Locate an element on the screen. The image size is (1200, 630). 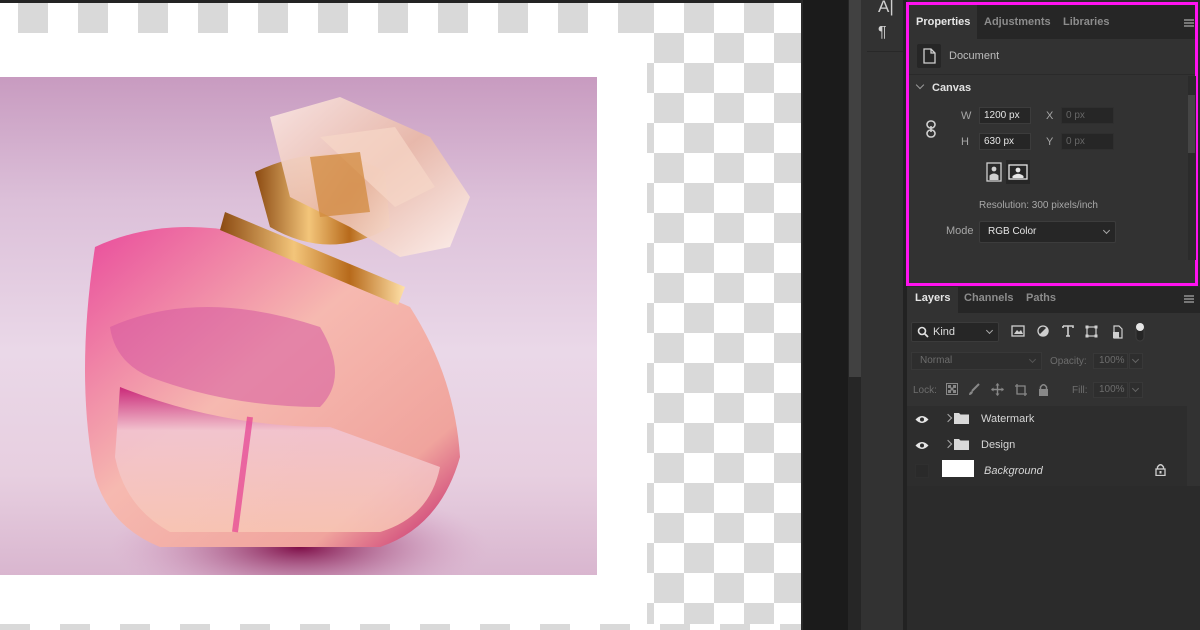
resolution-text: Resolution: 300 pixels/inch is located at coordinates (1038, 205).